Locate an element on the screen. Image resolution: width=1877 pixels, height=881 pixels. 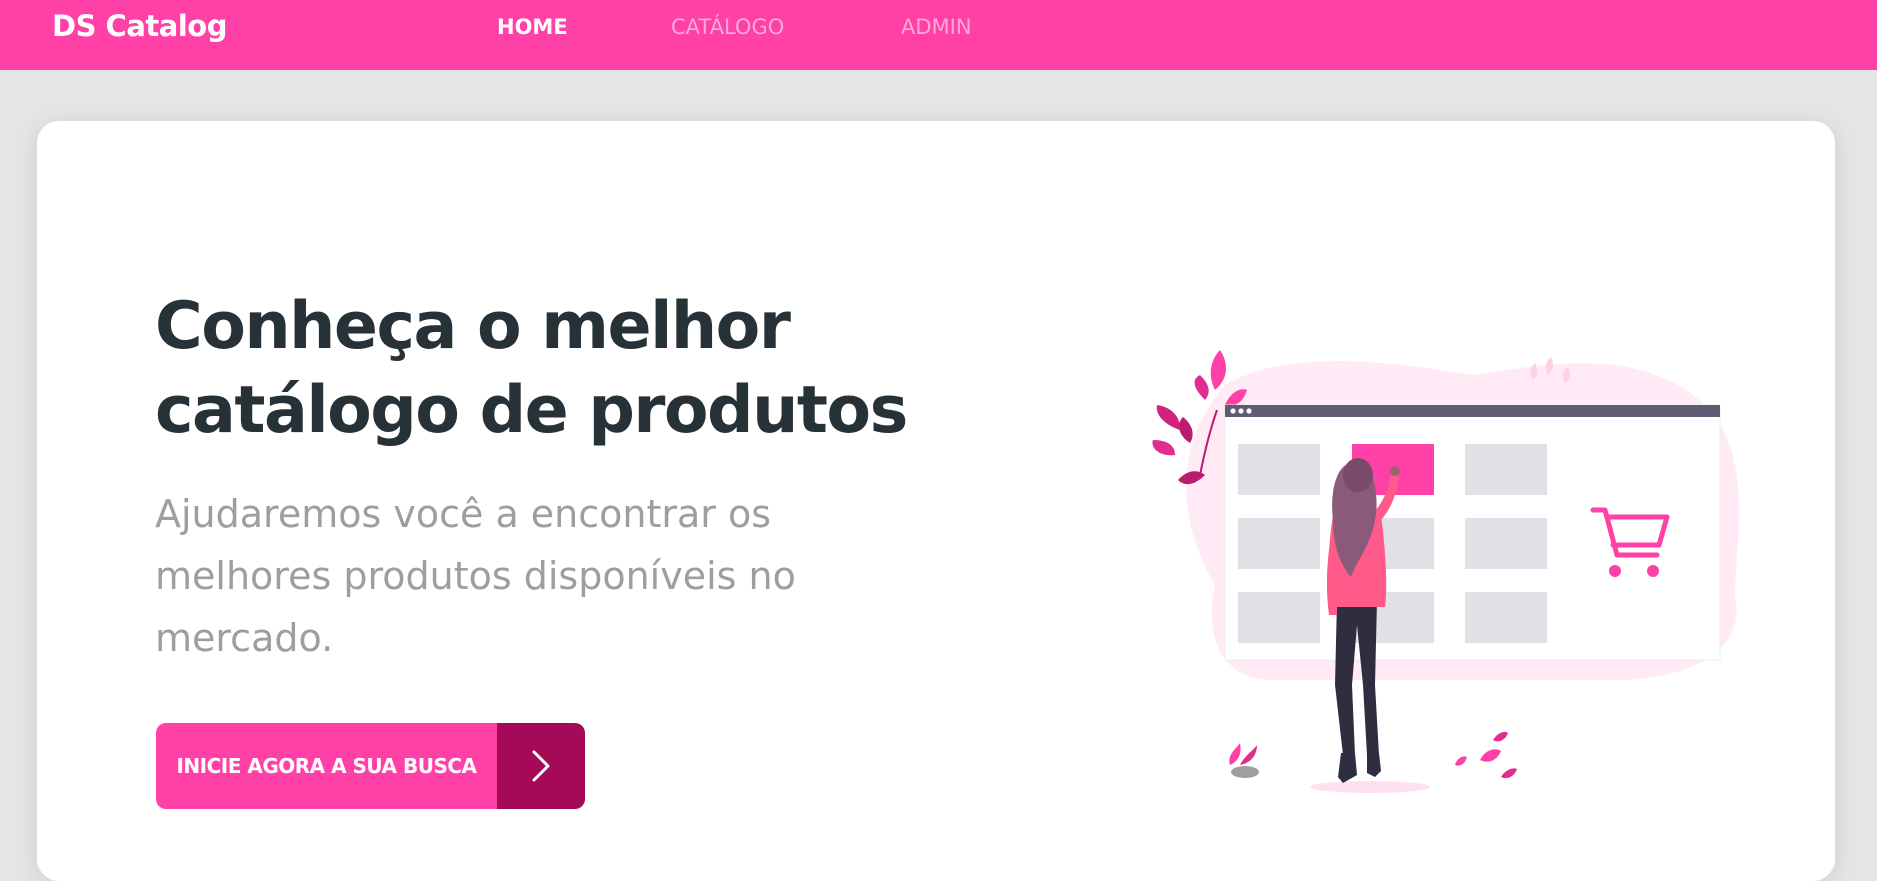
hero-title: Conheça o melhor catálogo de produtos is located at coordinates (565, 369).